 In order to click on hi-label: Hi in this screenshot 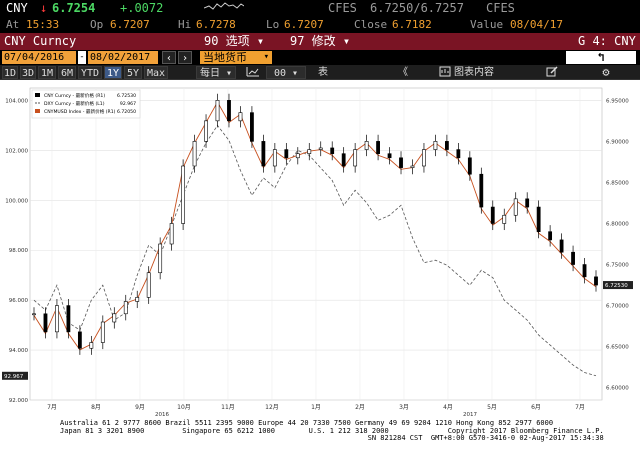, I will do `click(185, 24)`.